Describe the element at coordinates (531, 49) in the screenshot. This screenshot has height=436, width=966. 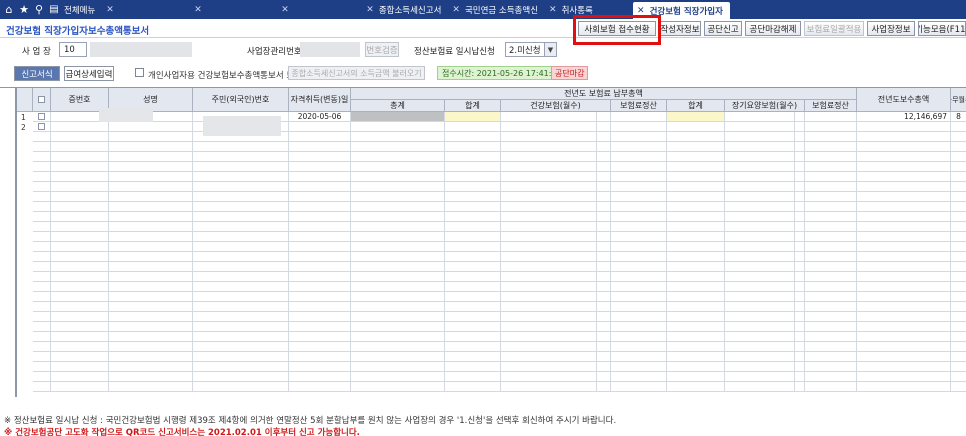
I see `installment-select: 2.미신청 ▼` at that location.